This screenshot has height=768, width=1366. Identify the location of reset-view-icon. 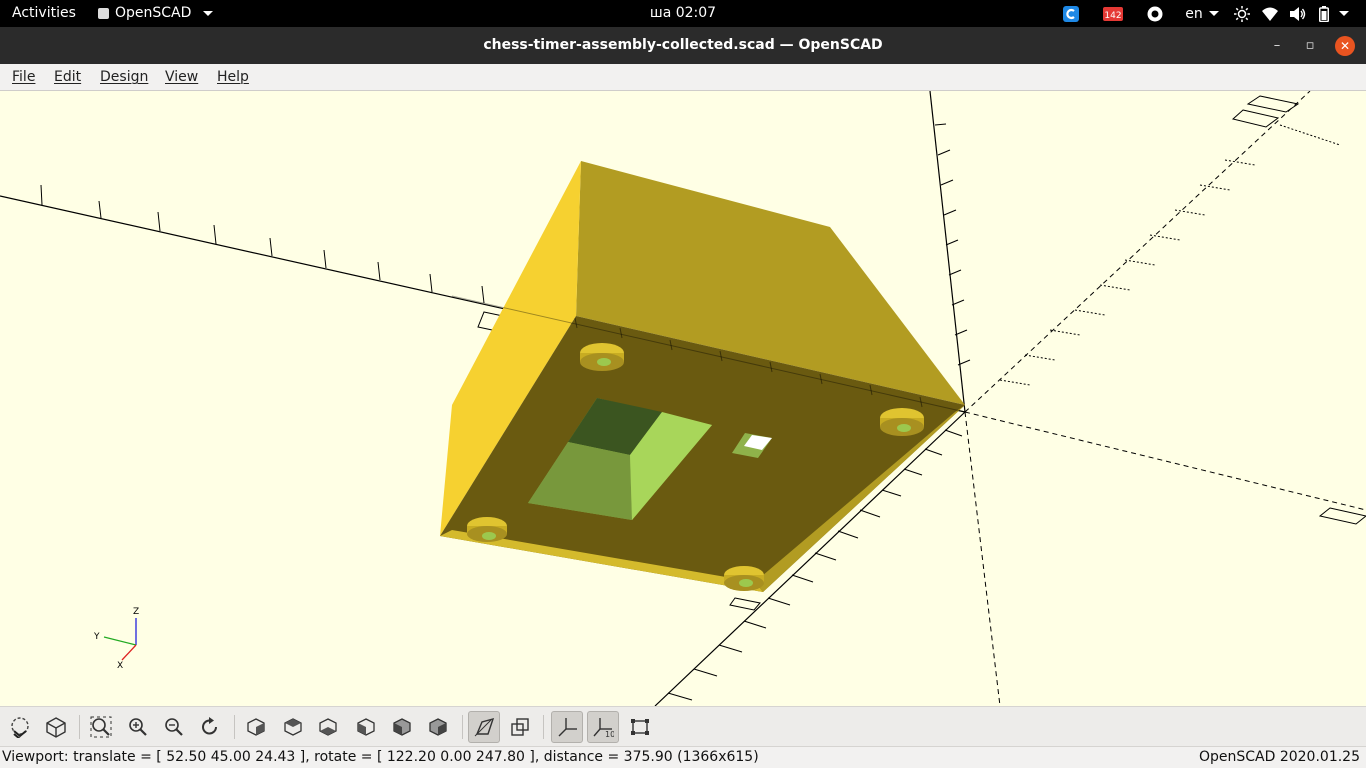
(210, 727).